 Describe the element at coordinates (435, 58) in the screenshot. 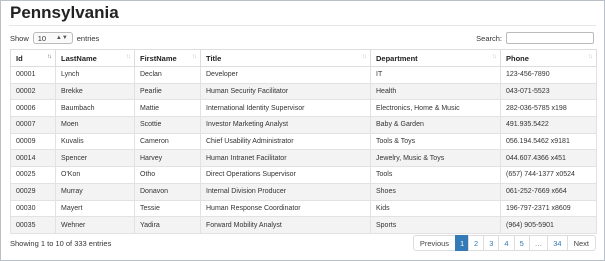

I see `column-header-department: Department ↑↓` at that location.